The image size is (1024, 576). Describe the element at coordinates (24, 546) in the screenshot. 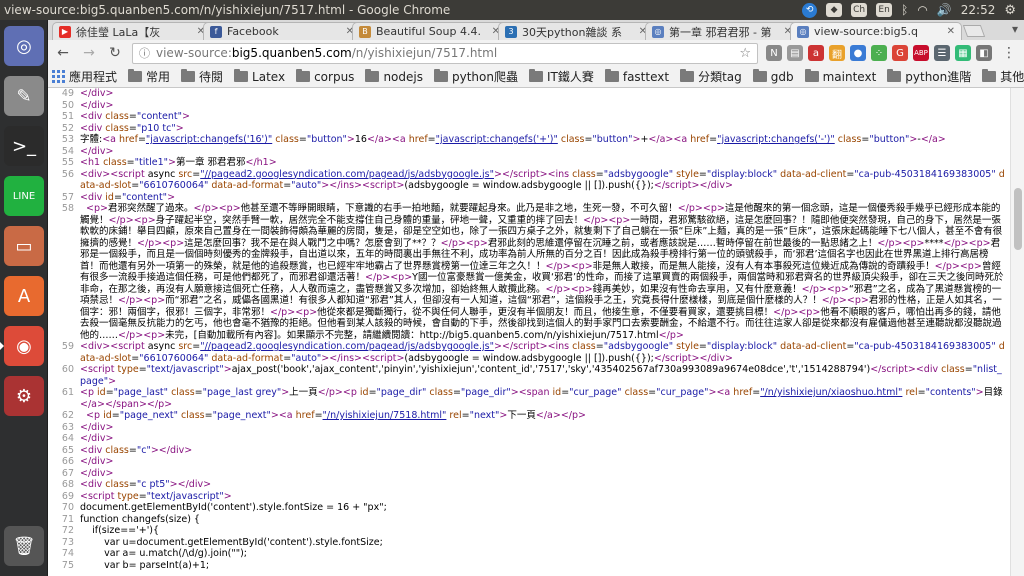

I see `trash-icon: 🗑` at that location.